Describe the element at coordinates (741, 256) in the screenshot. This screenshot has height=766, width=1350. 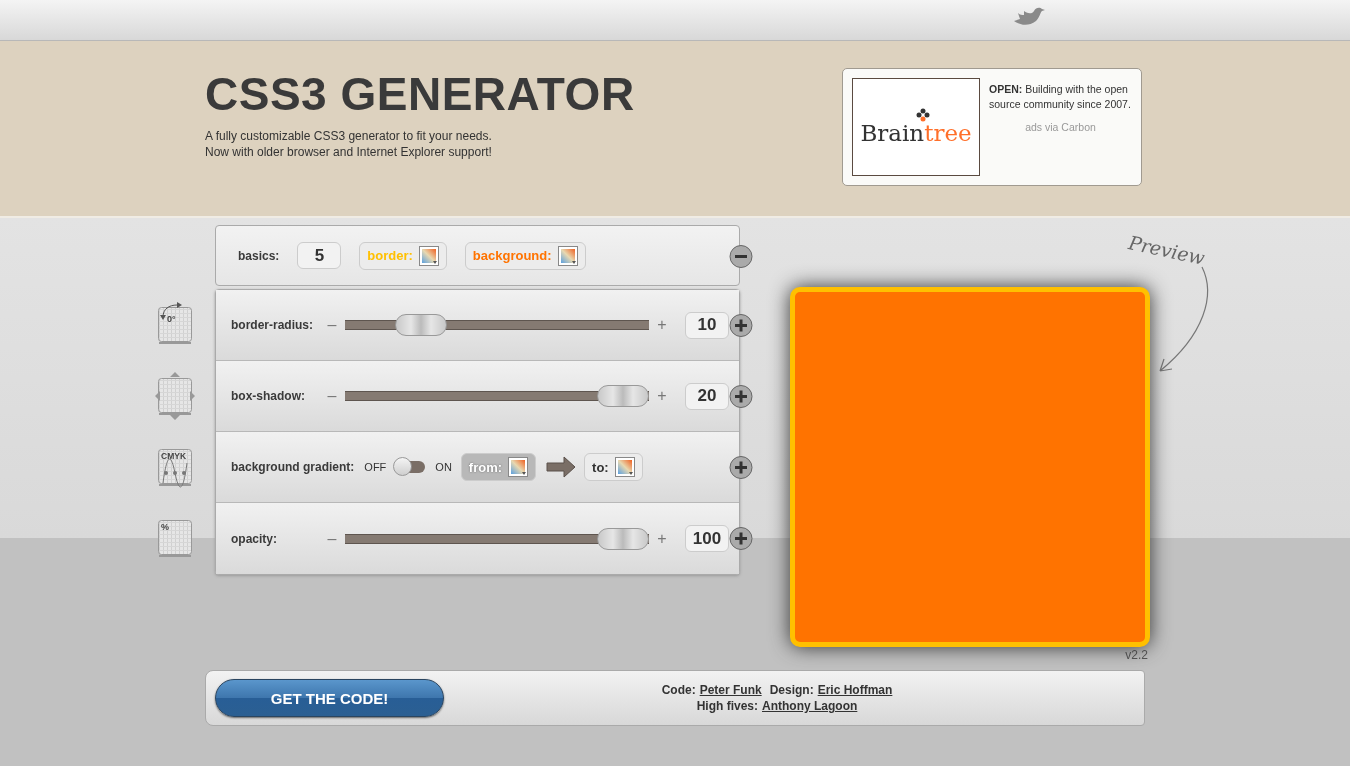
I see `collapse-icon` at that location.